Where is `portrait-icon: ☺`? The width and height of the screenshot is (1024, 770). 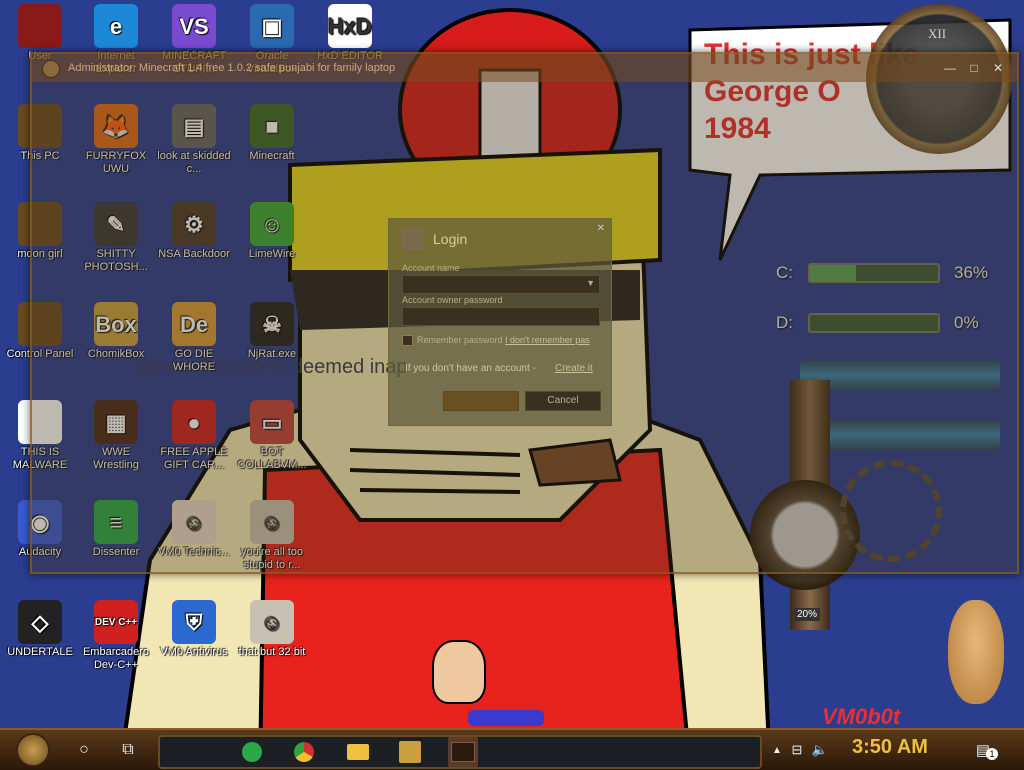 portrait-icon: ☺ is located at coordinates (272, 622).